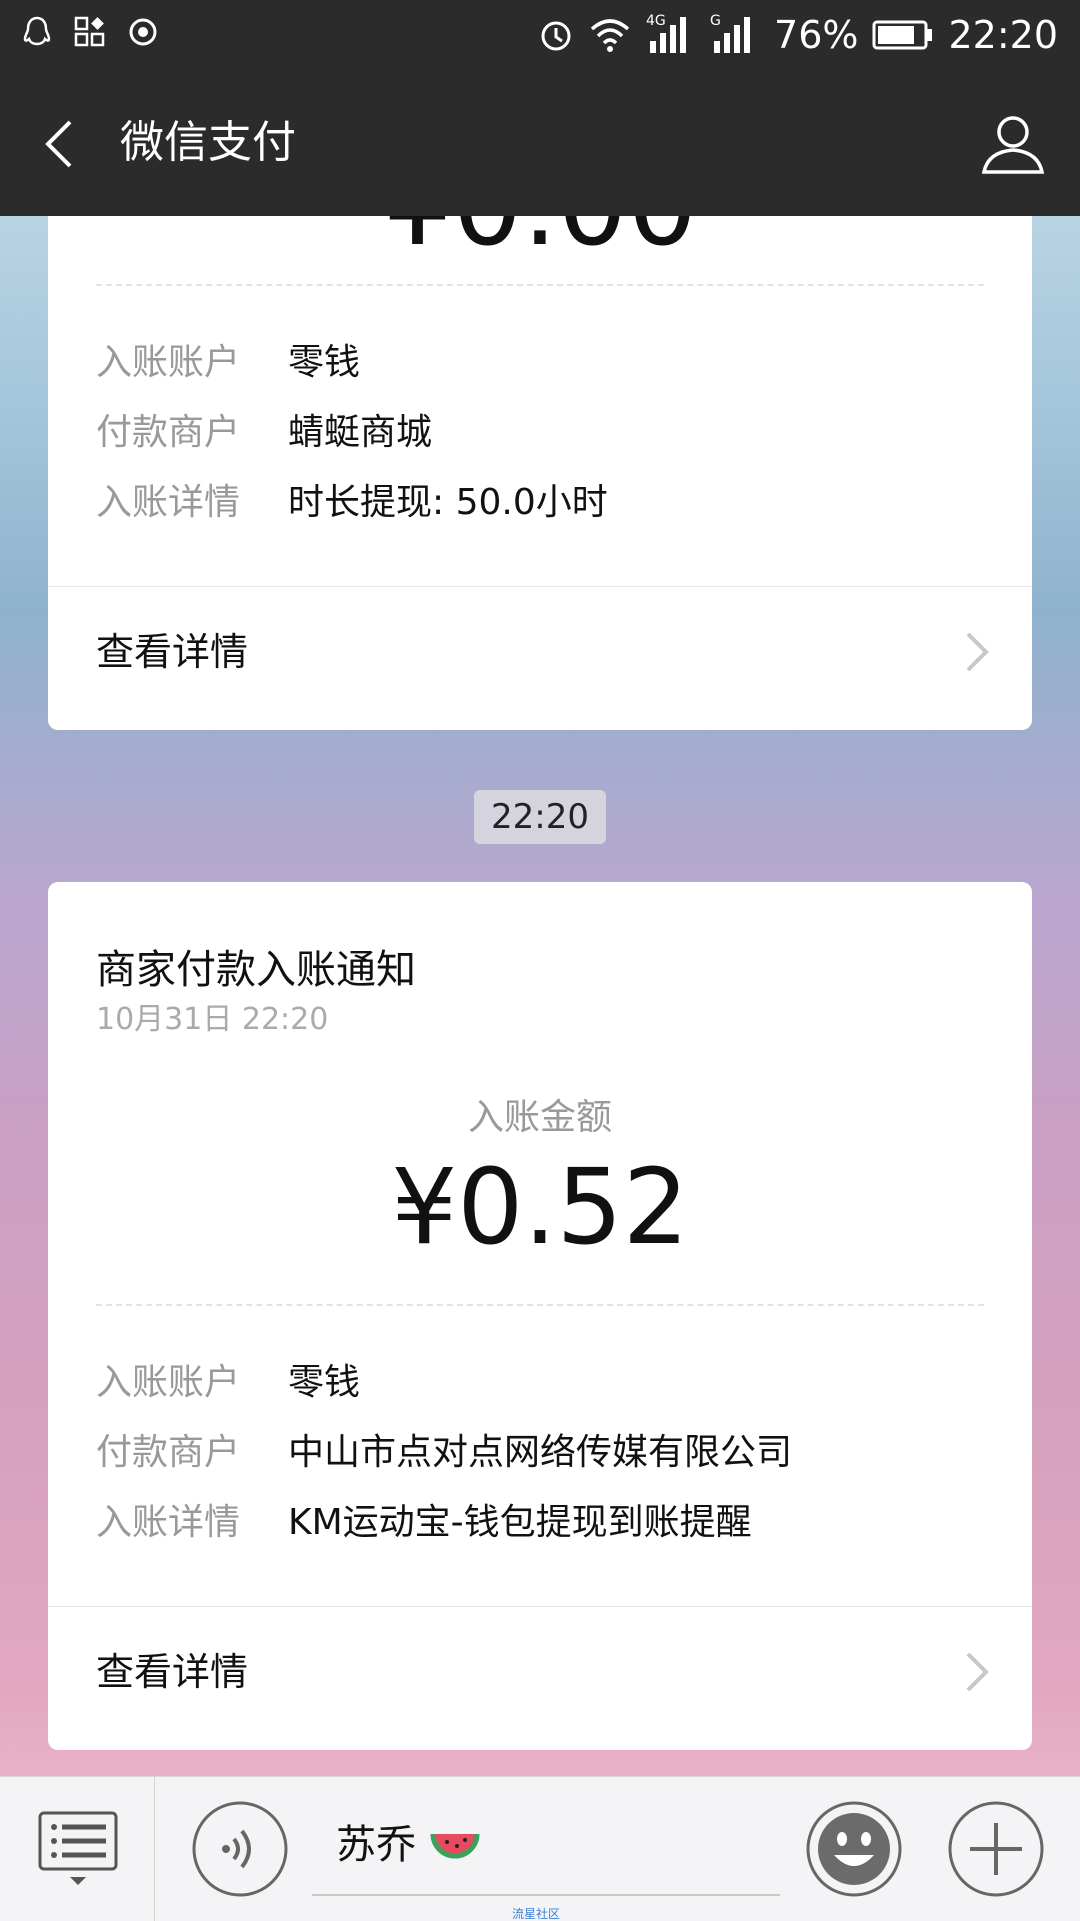 The image size is (1080, 1921). I want to click on row-value: 时长提现: 50.0小时, so click(448, 502).